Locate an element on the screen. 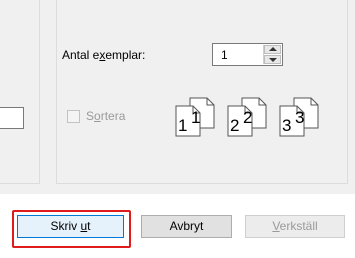 The image size is (355, 258). copies-label: Antal exemplar: is located at coordinates (104, 55).